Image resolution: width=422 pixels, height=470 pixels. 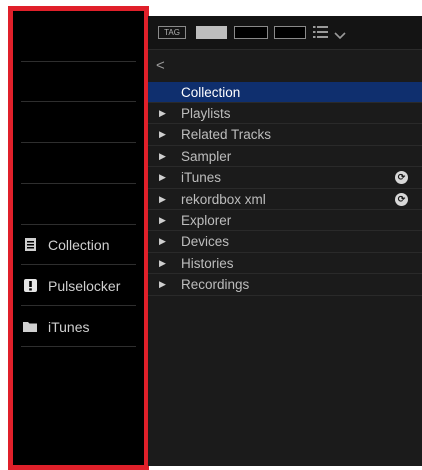 I want to click on tree-item-label: Histories, so click(x=207, y=263).